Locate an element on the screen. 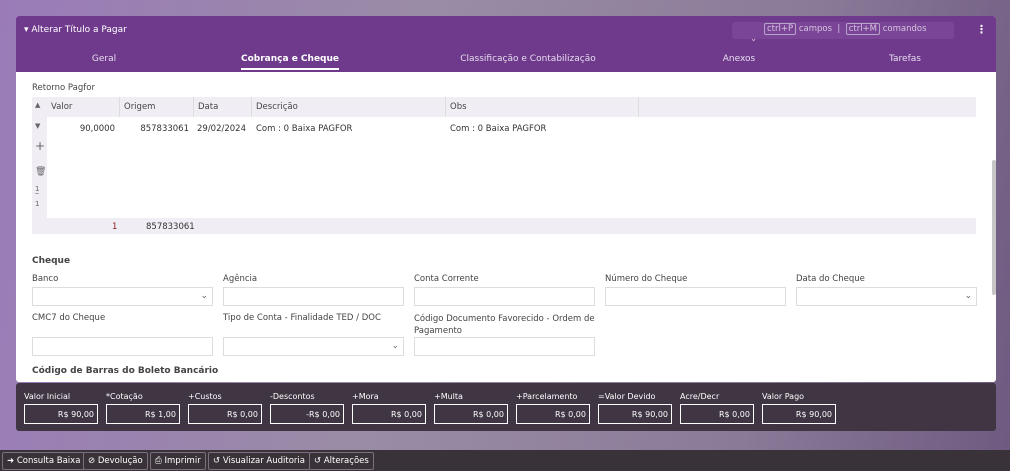 This screenshot has height=471, width=1010. total-value: -R$ 0,00 is located at coordinates (307, 414).